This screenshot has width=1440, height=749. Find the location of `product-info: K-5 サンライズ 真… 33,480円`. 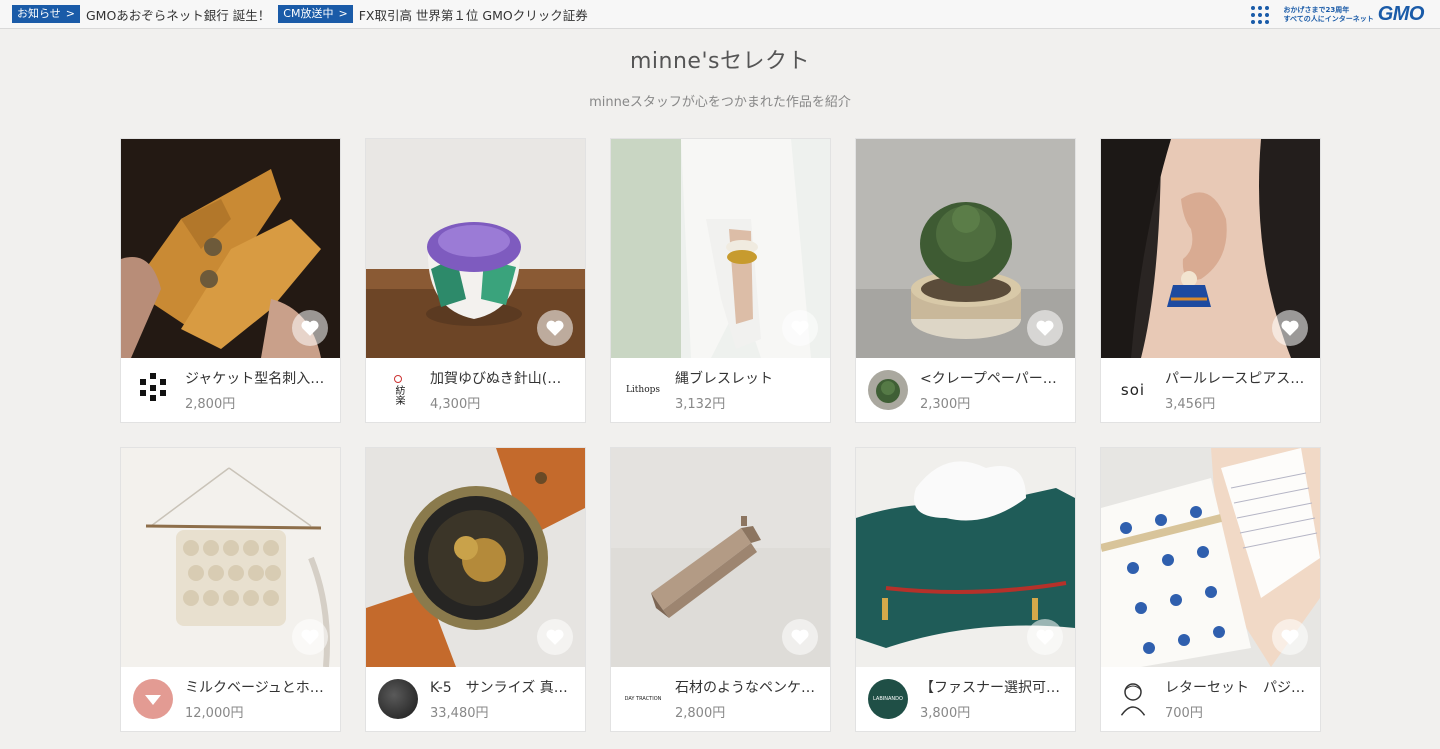

product-info: K-5 サンライズ 真… 33,480円 is located at coordinates (475, 699).